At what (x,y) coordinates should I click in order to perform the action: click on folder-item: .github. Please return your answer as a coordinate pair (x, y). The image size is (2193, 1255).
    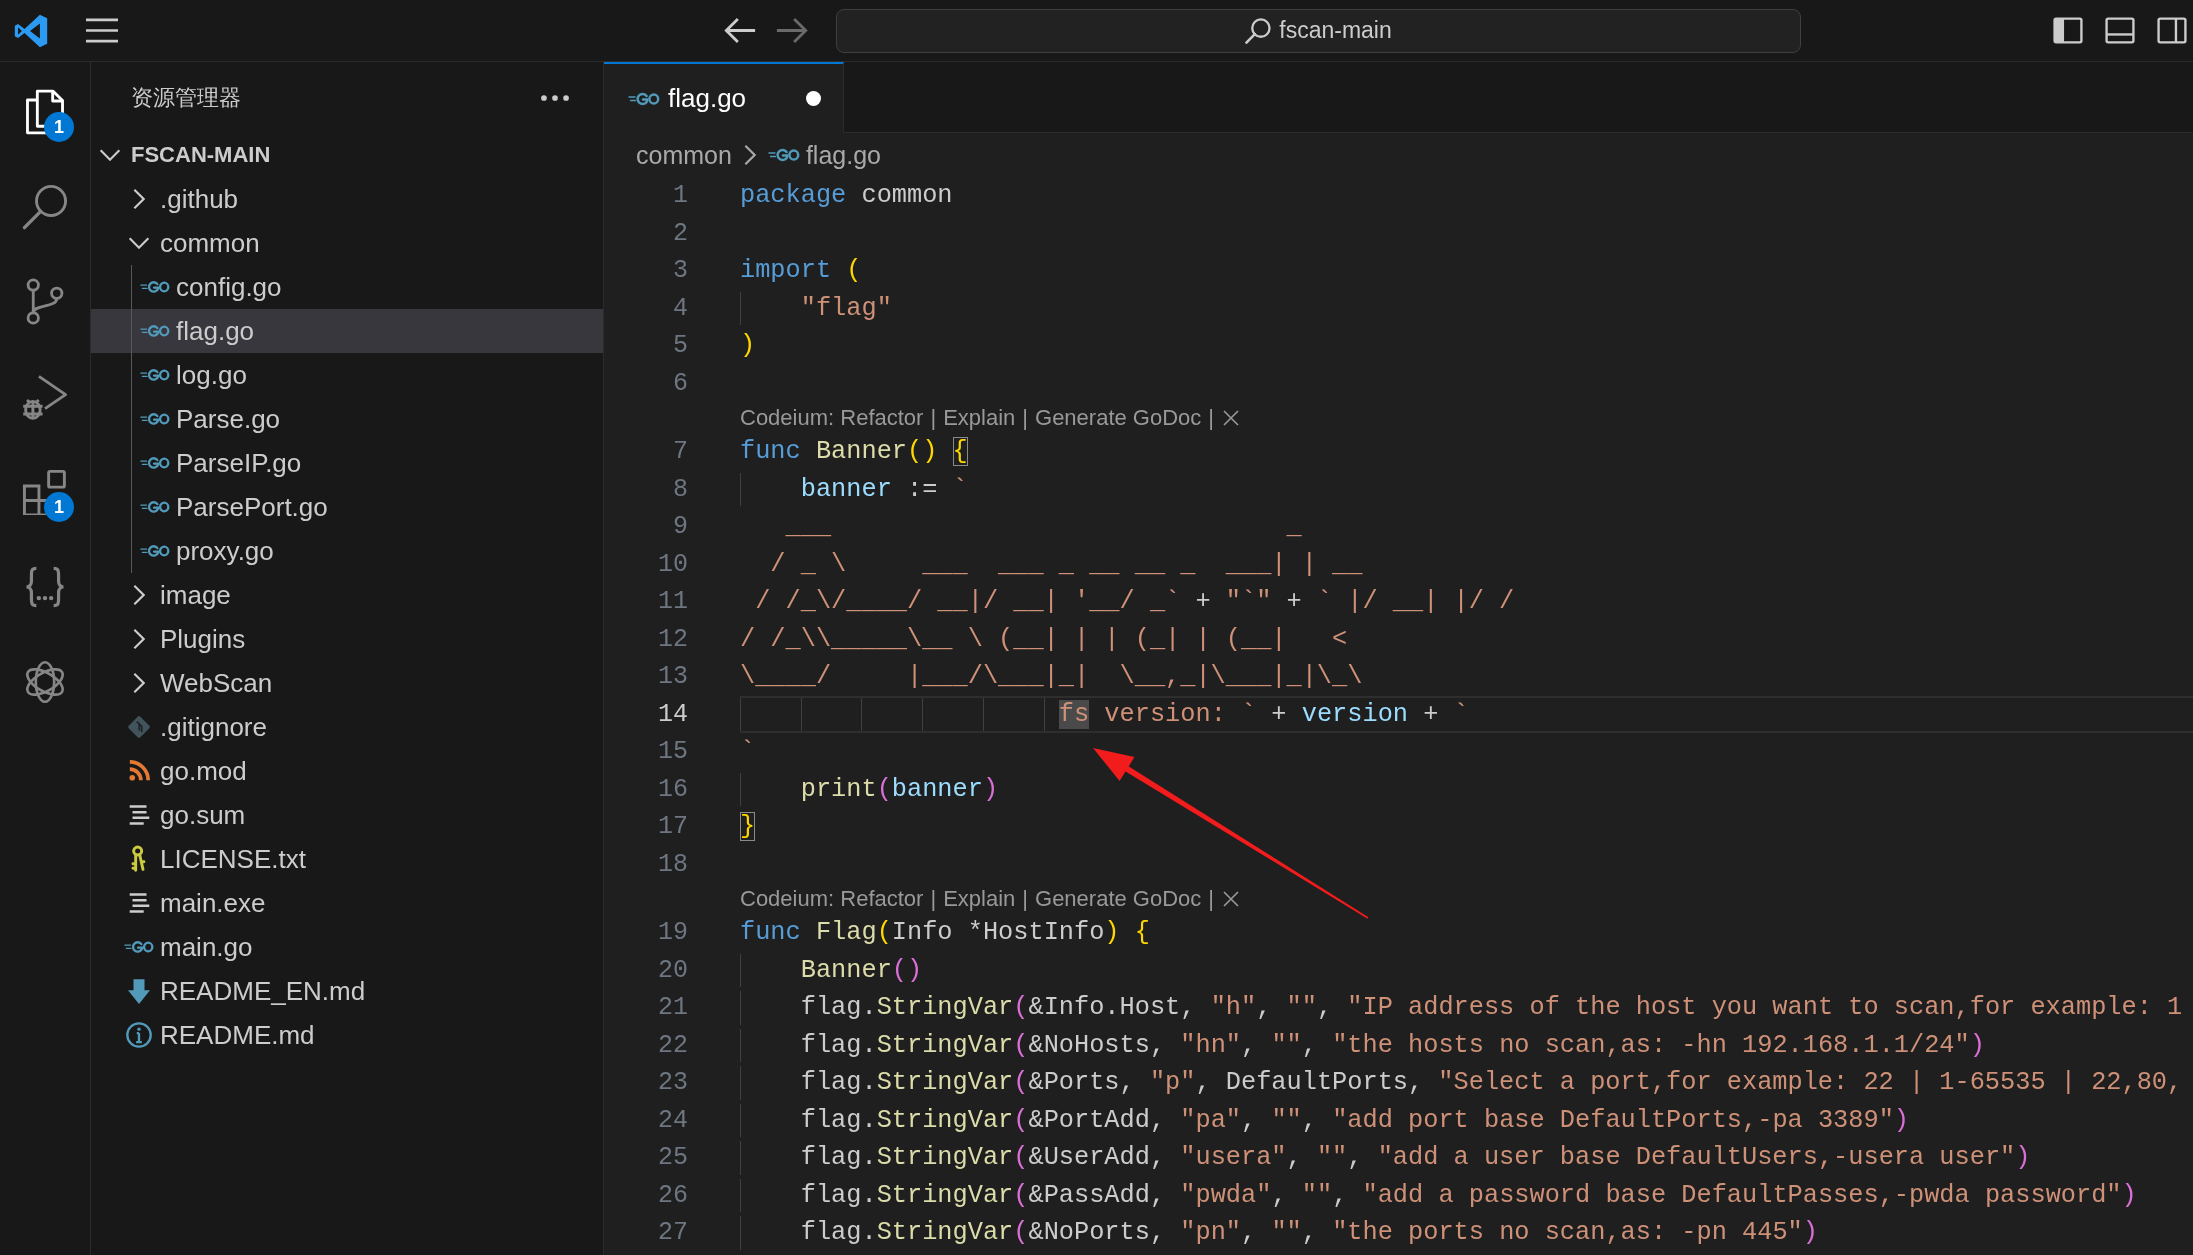
    Looking at the image, I should click on (347, 199).